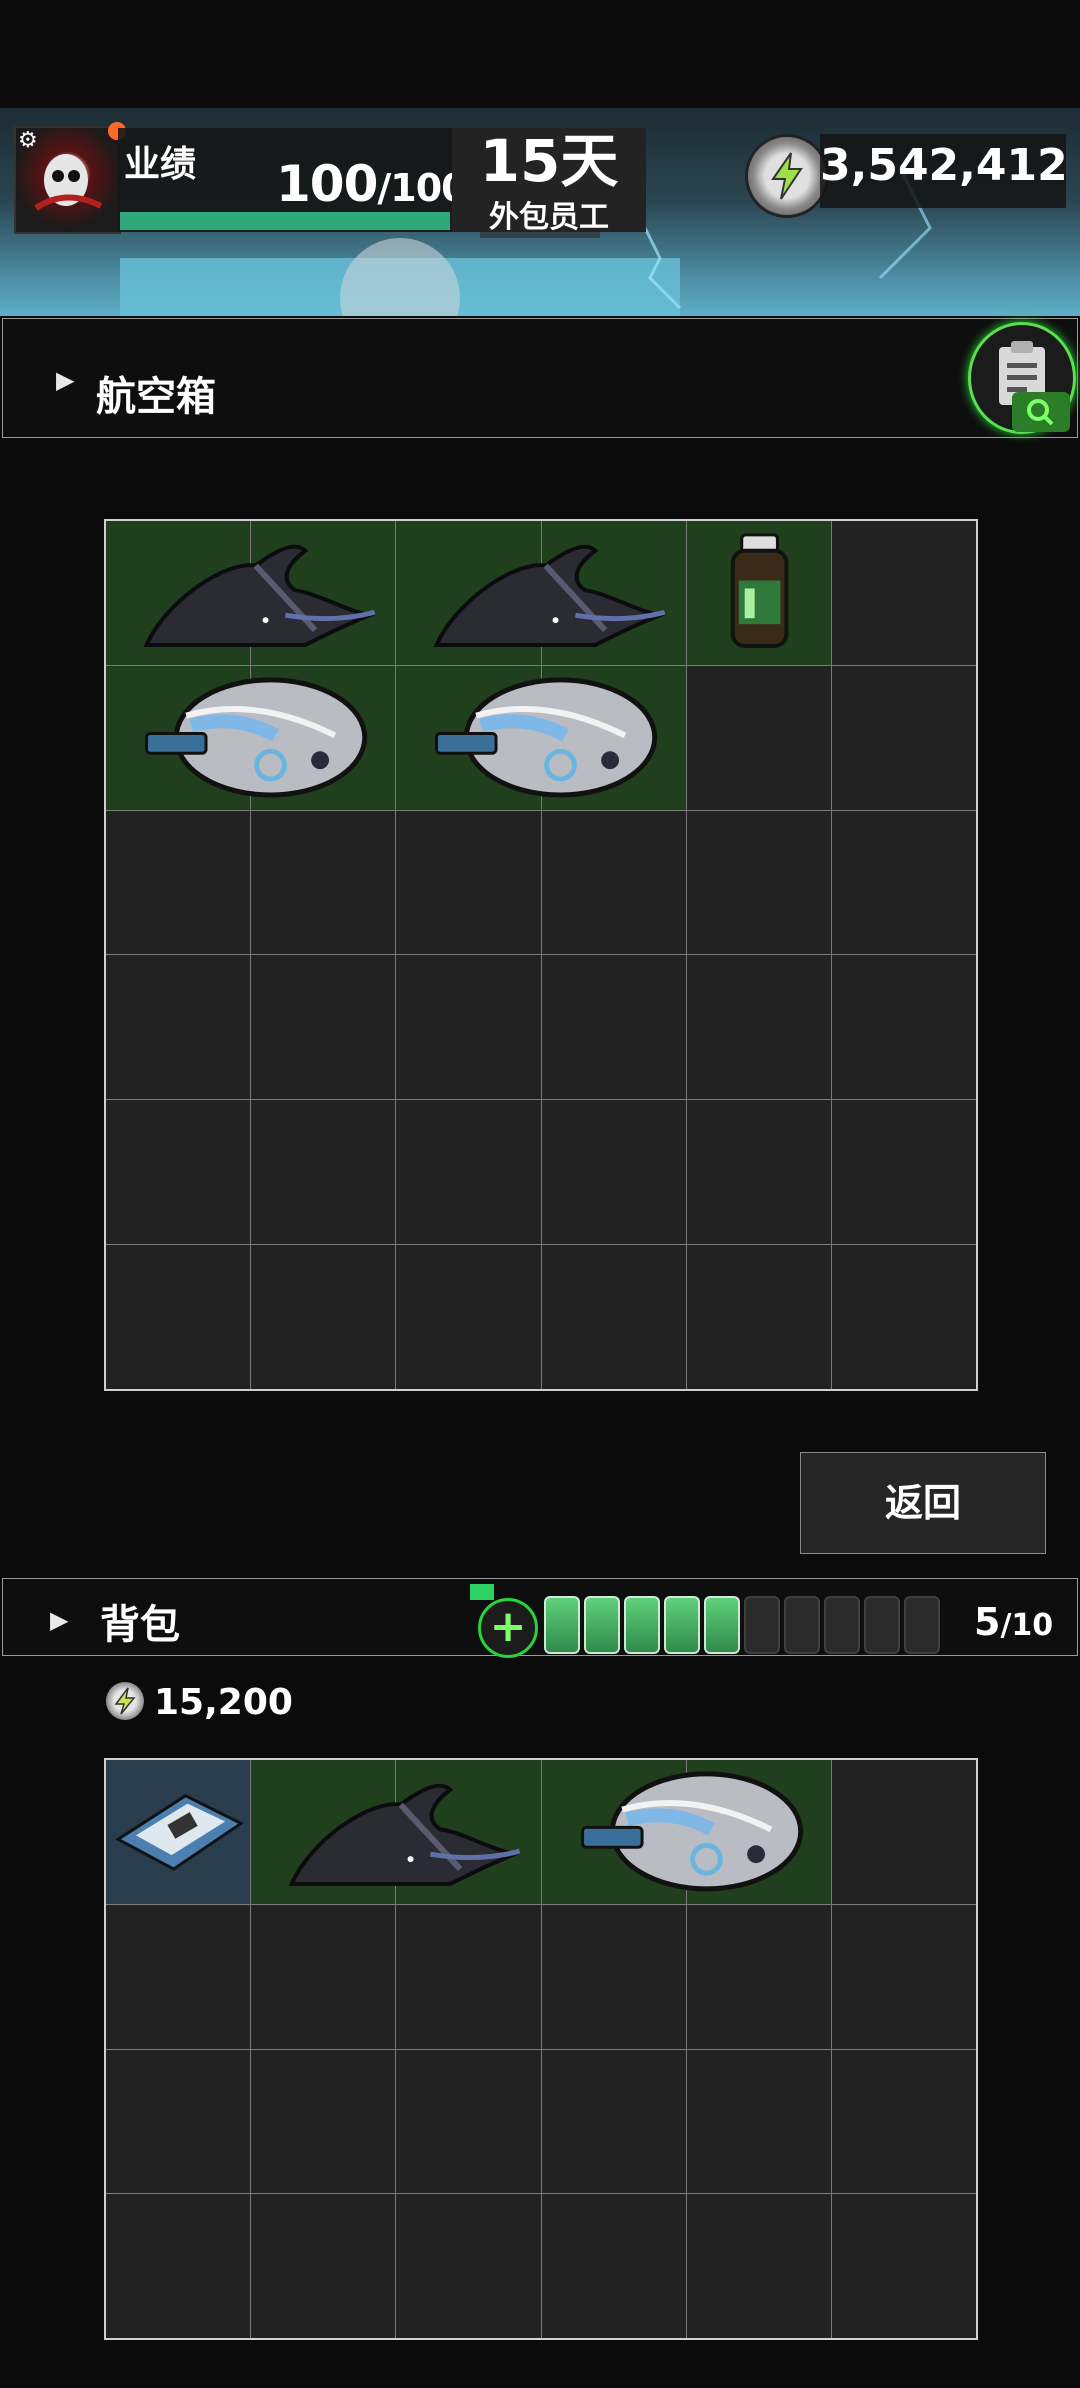  I want to click on currency-value: 3,542,412, so click(944, 165).